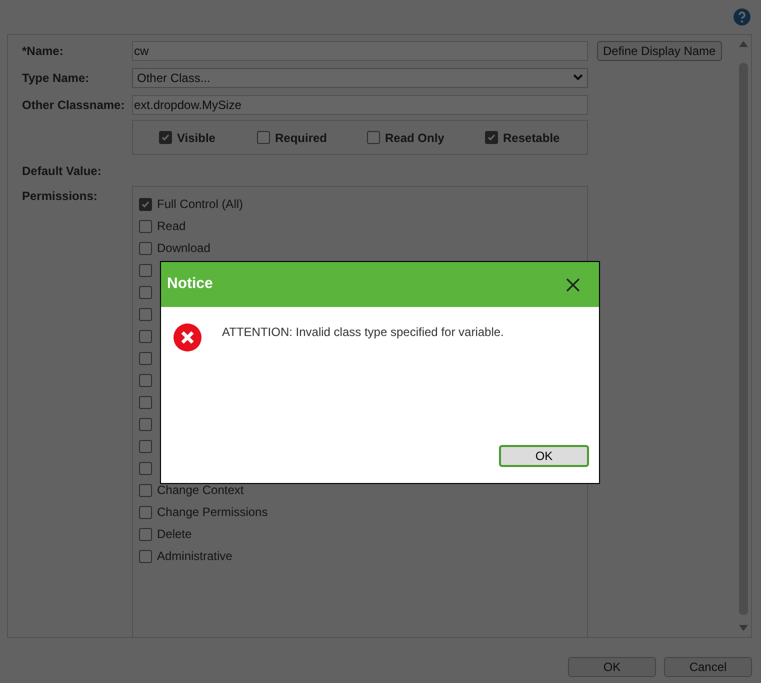 The width and height of the screenshot is (761, 683). Describe the element at coordinates (743, 628) in the screenshot. I see `scroll-down-icon` at that location.